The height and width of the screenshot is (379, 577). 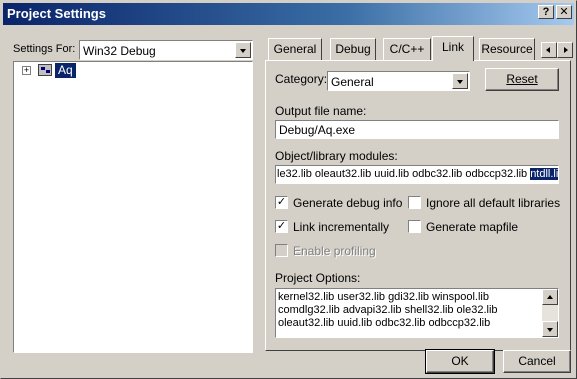 I want to click on ok-button: OK, so click(x=460, y=361).